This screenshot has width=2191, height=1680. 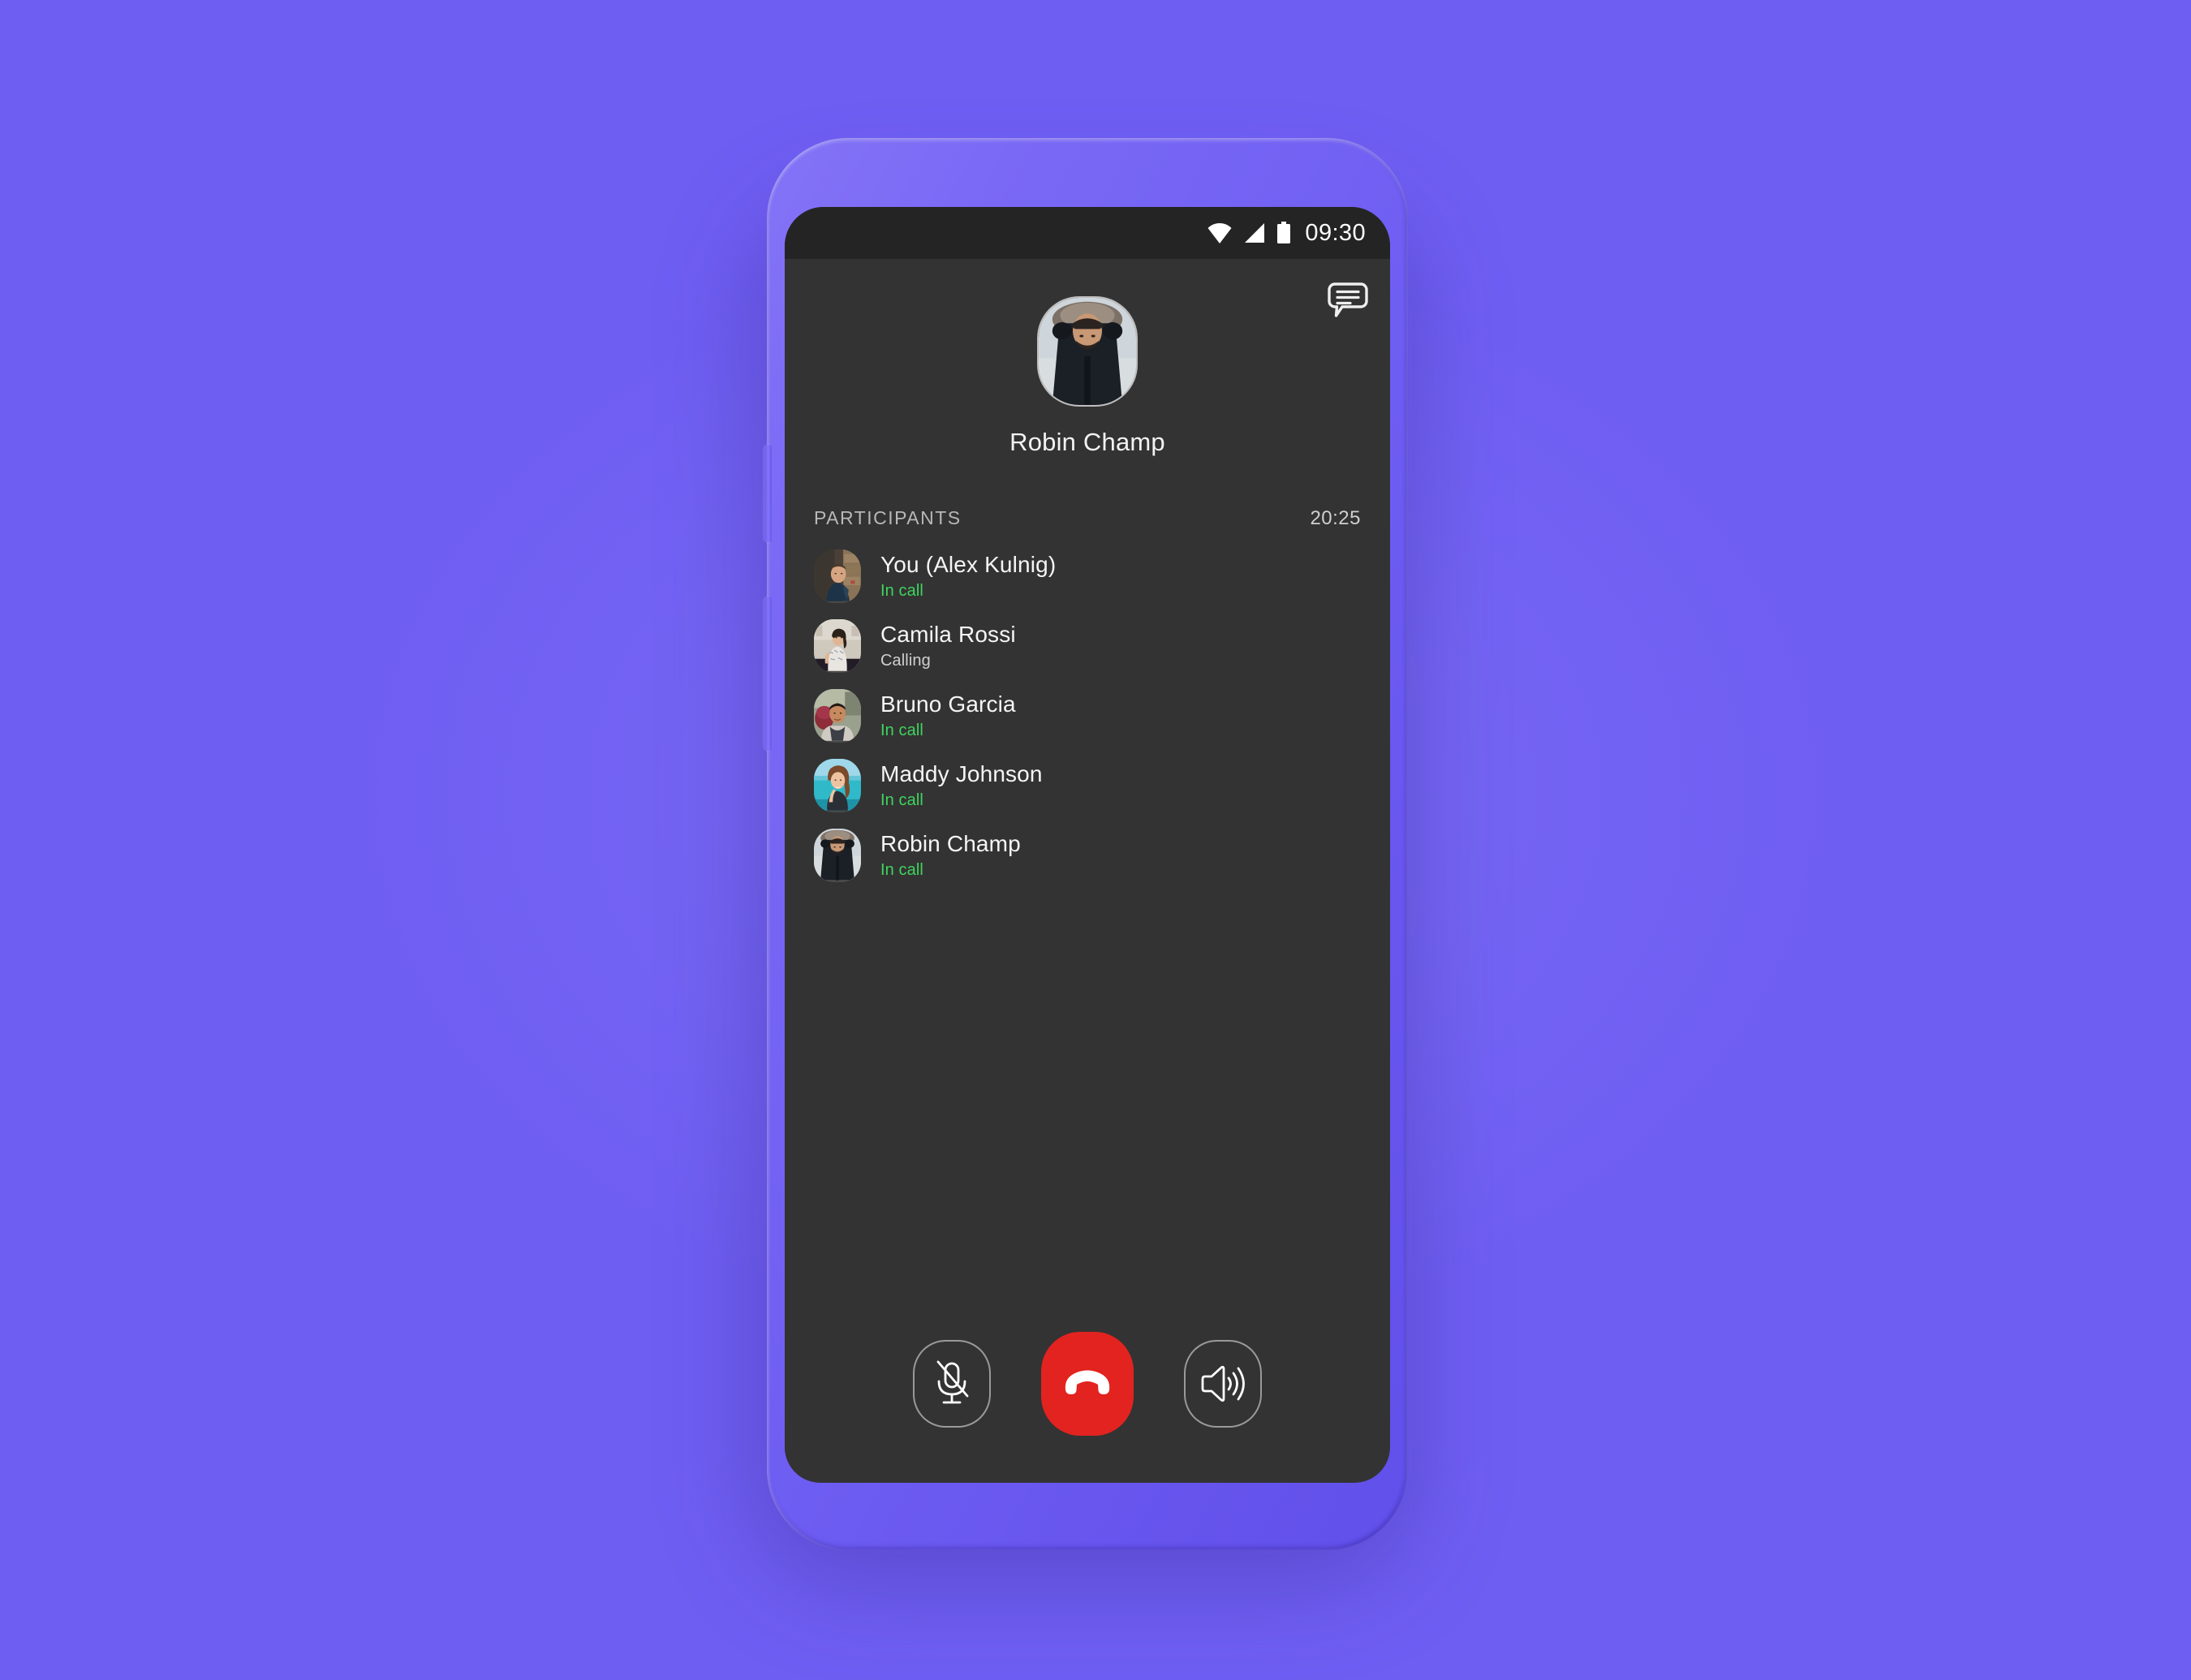 What do you see at coordinates (837, 646) in the screenshot?
I see `avatar-camila-rossi` at bounding box center [837, 646].